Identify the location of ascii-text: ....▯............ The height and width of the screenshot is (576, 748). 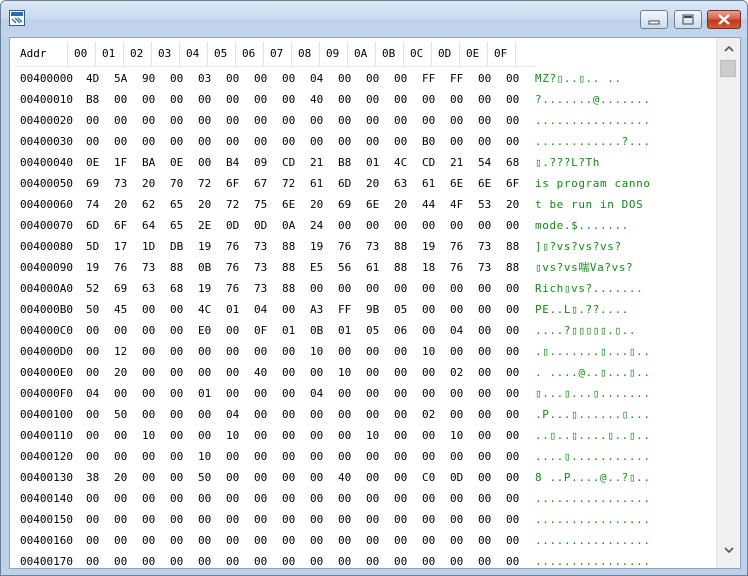
(593, 456).